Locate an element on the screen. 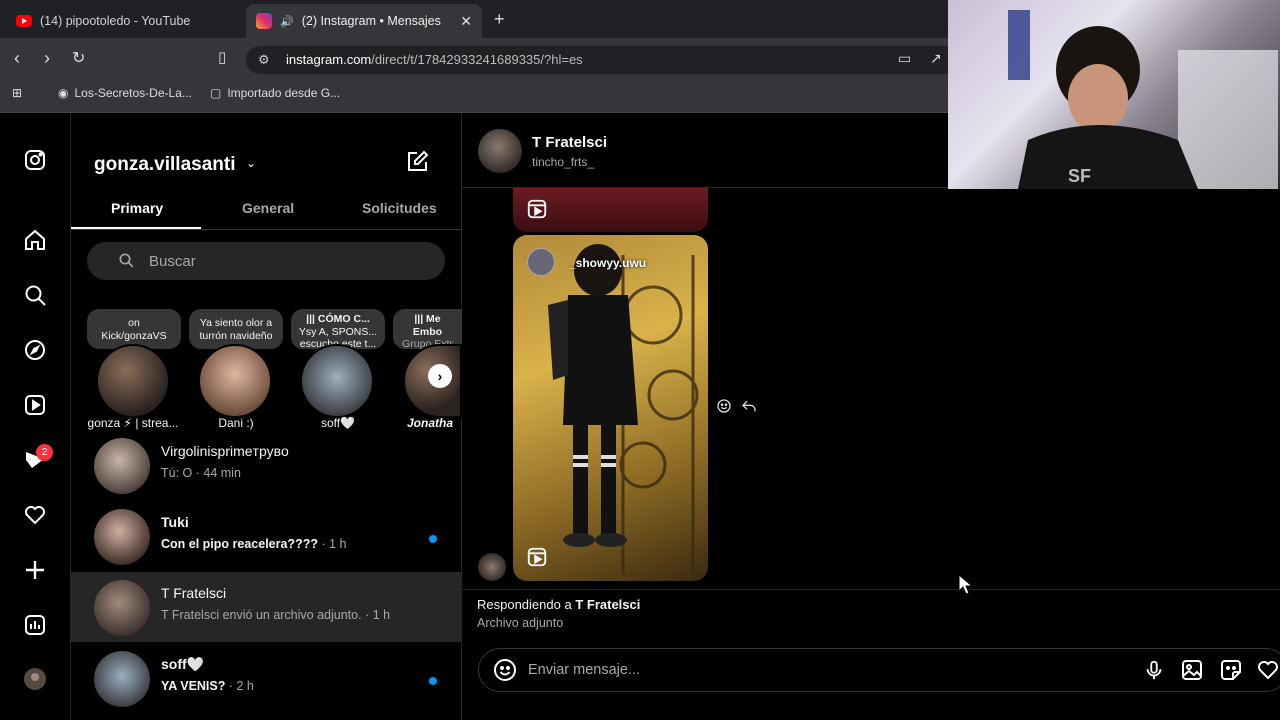 The width and height of the screenshot is (1280, 720). back-icon: ‹ is located at coordinates (17, 58).